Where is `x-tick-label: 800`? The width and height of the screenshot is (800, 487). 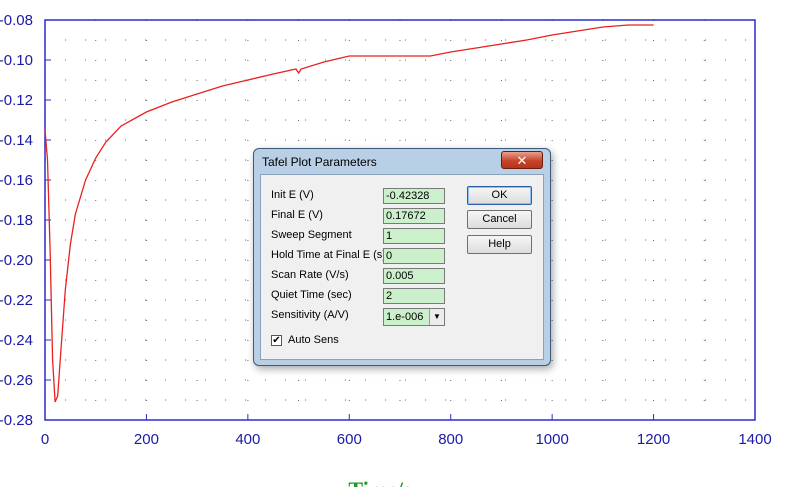
x-tick-label: 800 is located at coordinates (450, 439).